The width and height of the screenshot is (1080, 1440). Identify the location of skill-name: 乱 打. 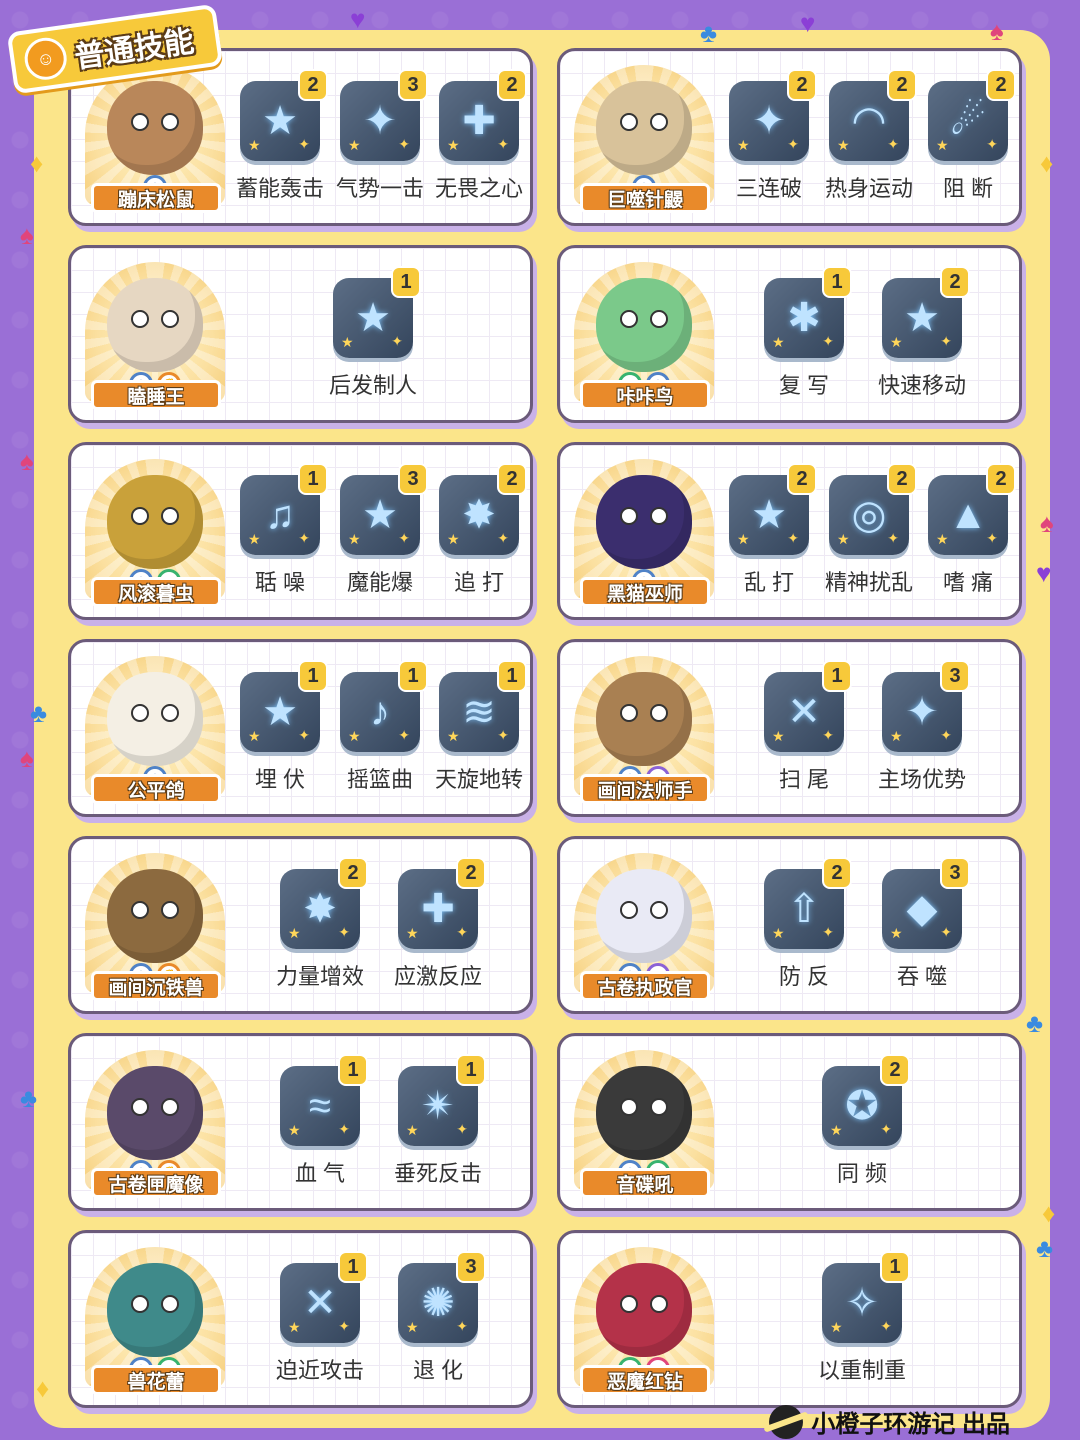
(769, 582).